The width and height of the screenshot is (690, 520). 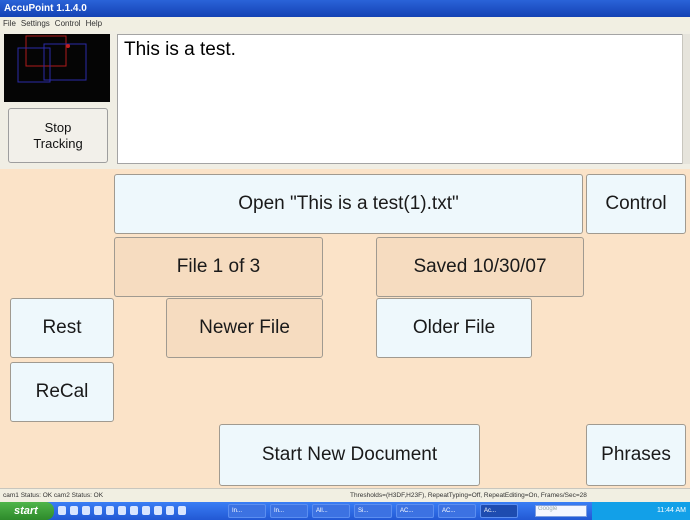 What do you see at coordinates (62, 392) in the screenshot?
I see `recal-button: ReCal` at bounding box center [62, 392].